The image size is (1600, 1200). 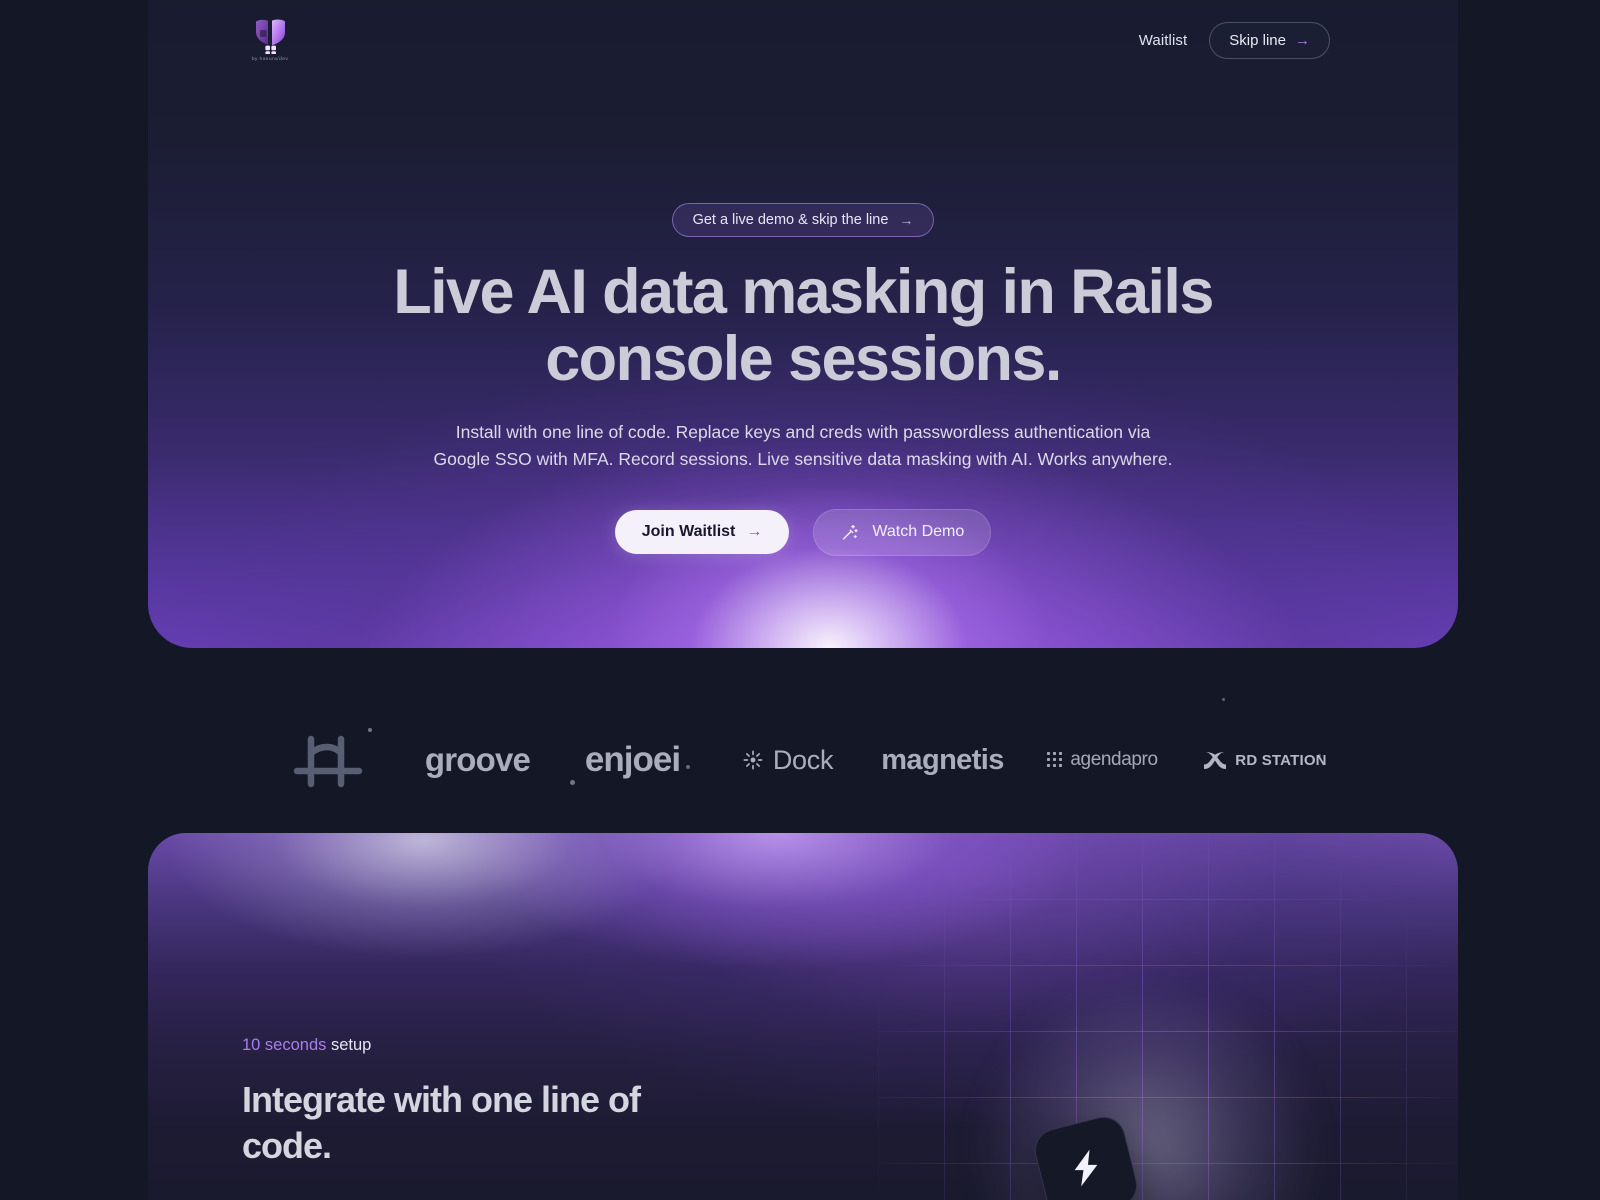 What do you see at coordinates (1215, 760) in the screenshot?
I see `rd-station-mark-icon` at bounding box center [1215, 760].